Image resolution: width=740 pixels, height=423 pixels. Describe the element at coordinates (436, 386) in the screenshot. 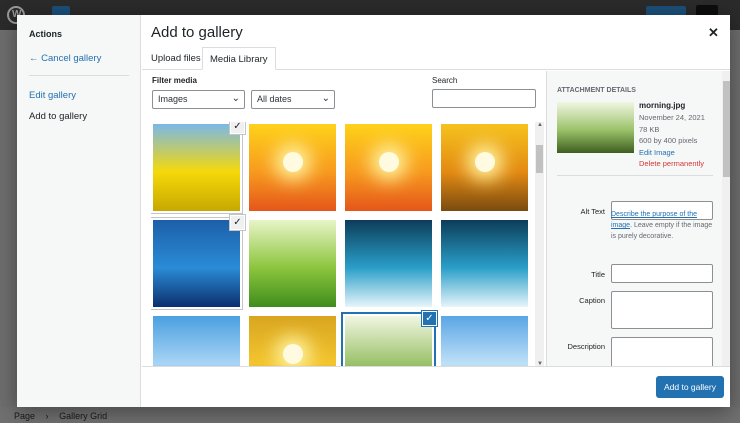

I see `media-toolbar: Add to gallery` at that location.